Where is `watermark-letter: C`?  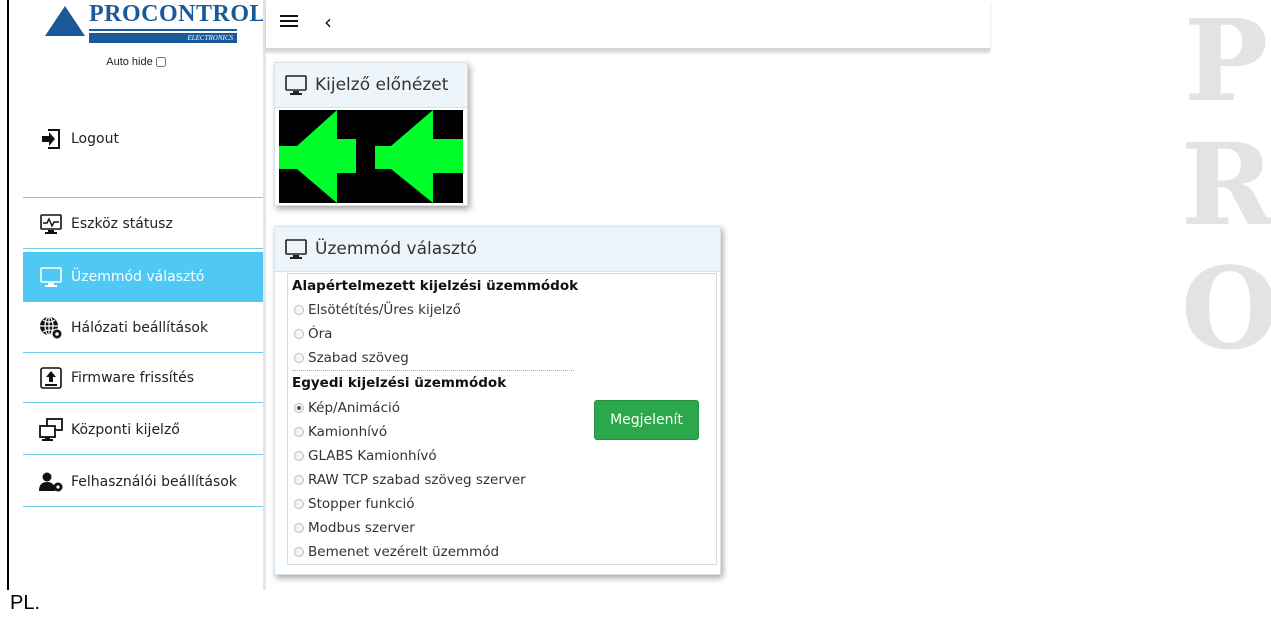
watermark-letter: C is located at coordinates (1226, 376).